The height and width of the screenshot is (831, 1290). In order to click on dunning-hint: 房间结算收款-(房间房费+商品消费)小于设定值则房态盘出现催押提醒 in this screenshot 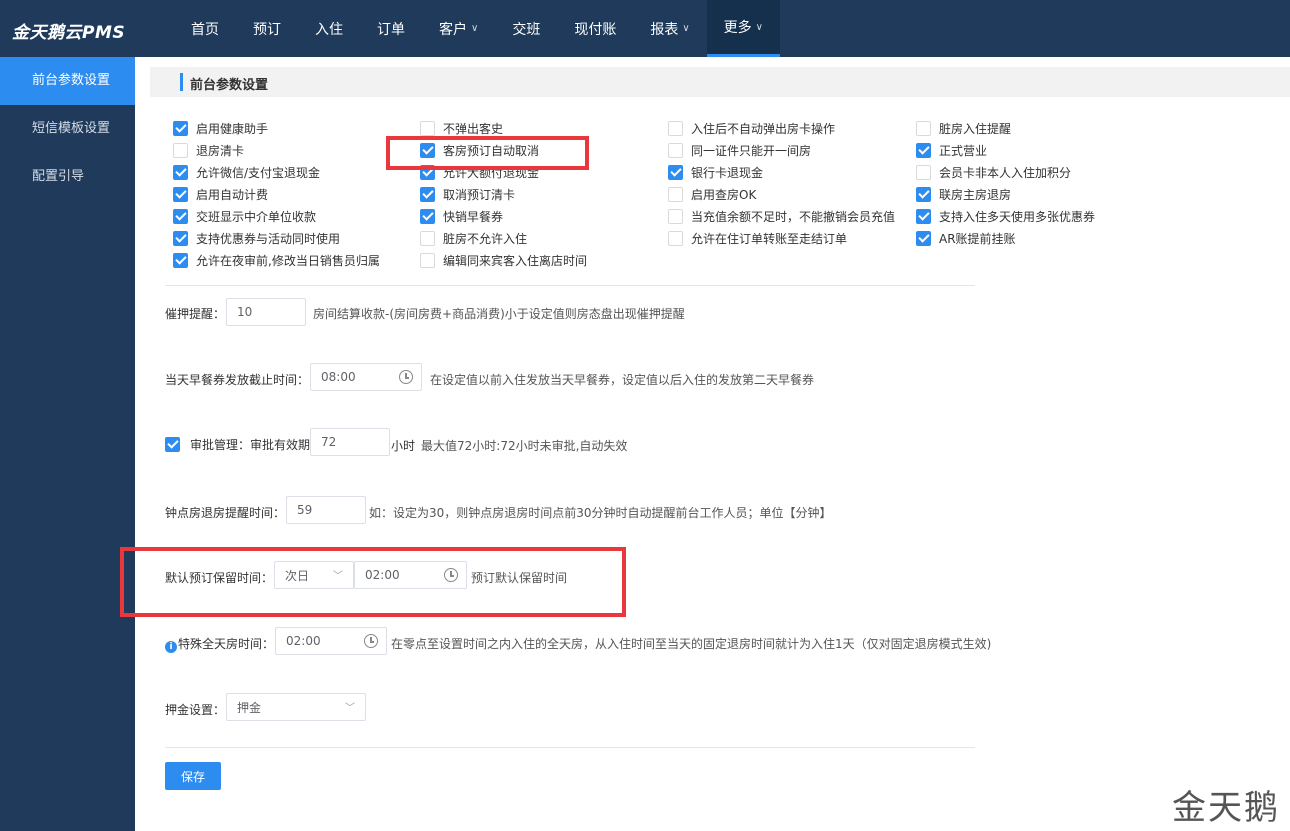, I will do `click(499, 314)`.